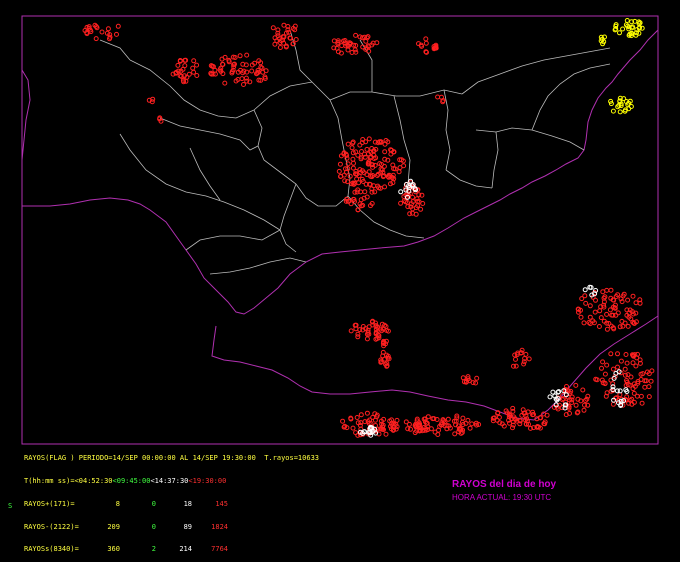  I want to click on time-c: <14:37:30, so click(169, 480).